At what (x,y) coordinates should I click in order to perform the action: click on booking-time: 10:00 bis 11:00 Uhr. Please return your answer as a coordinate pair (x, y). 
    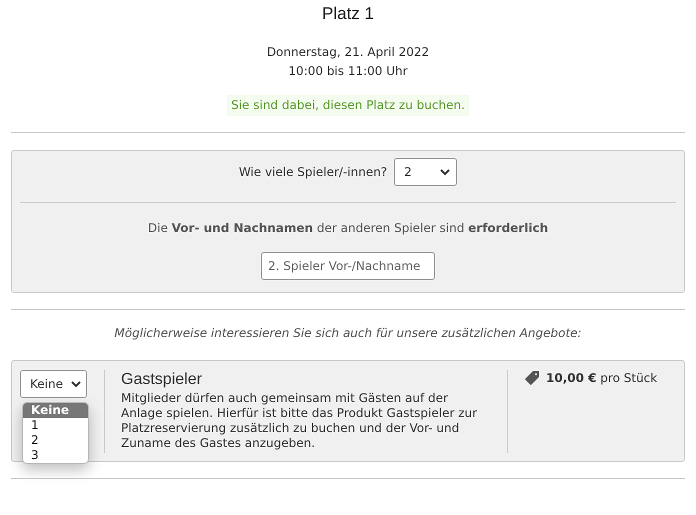
    Looking at the image, I should click on (348, 71).